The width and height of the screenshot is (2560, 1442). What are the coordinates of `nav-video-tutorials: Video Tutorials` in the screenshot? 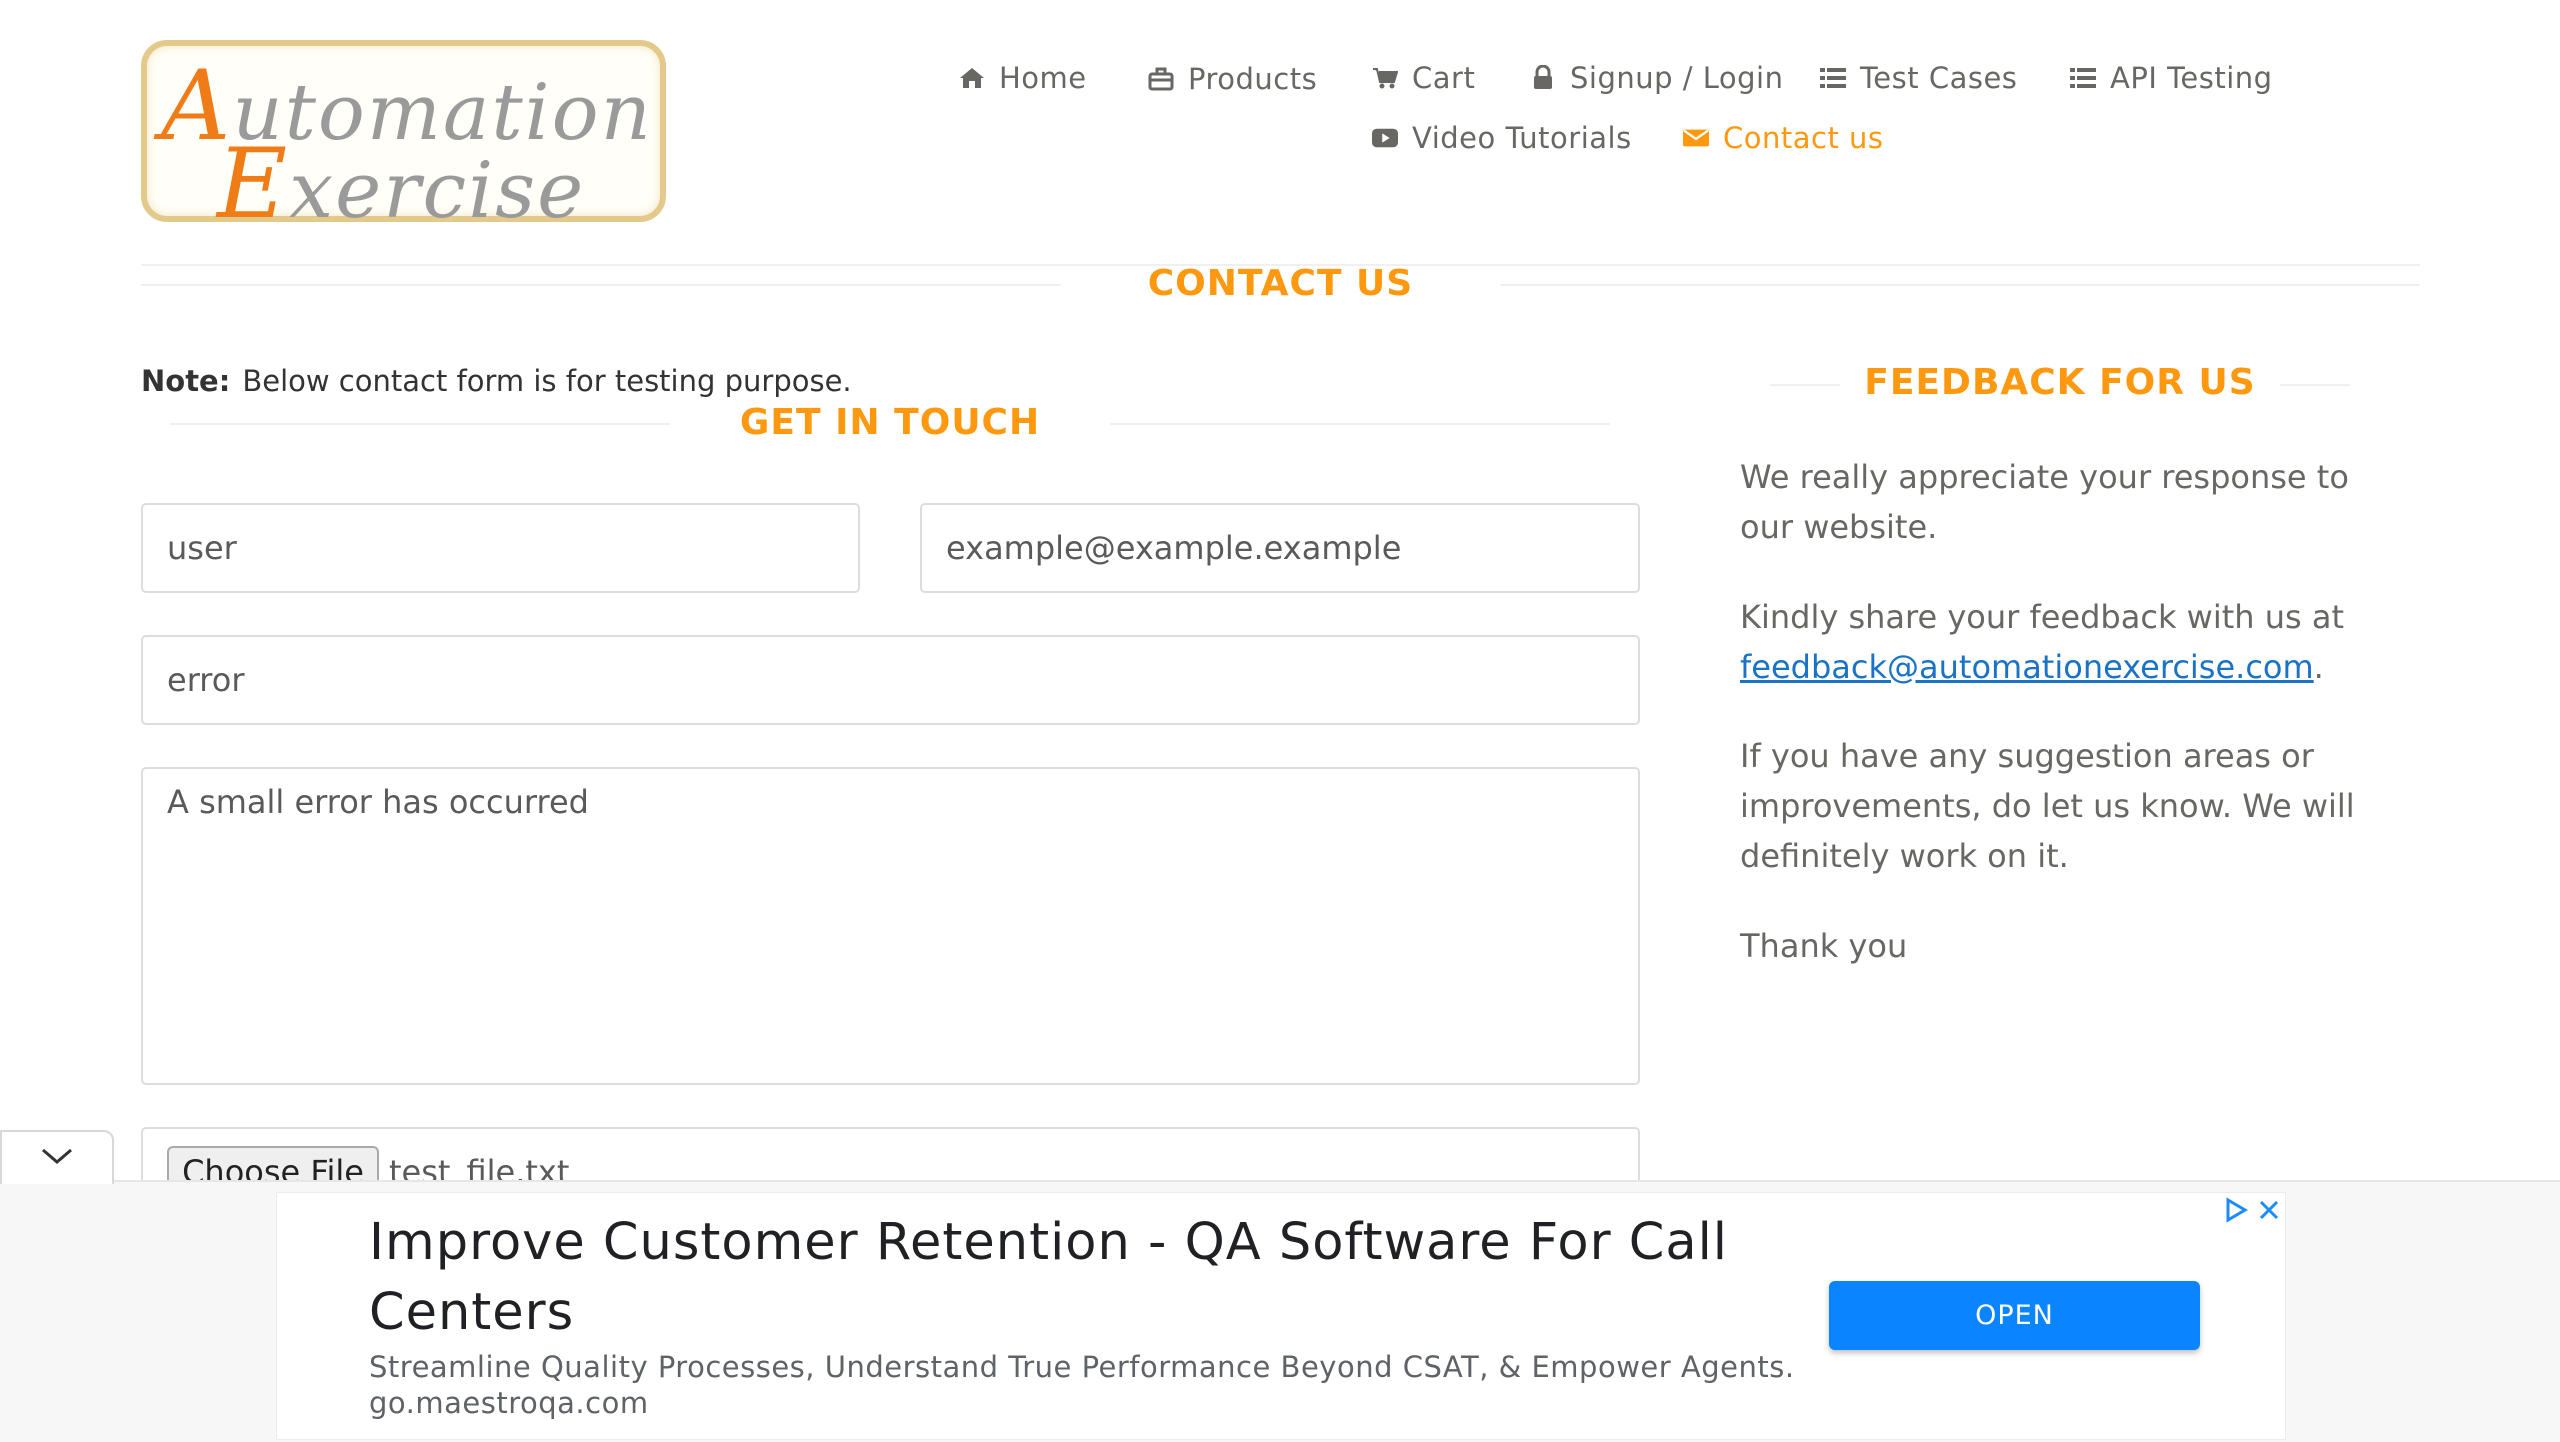 It's located at (1502, 138).